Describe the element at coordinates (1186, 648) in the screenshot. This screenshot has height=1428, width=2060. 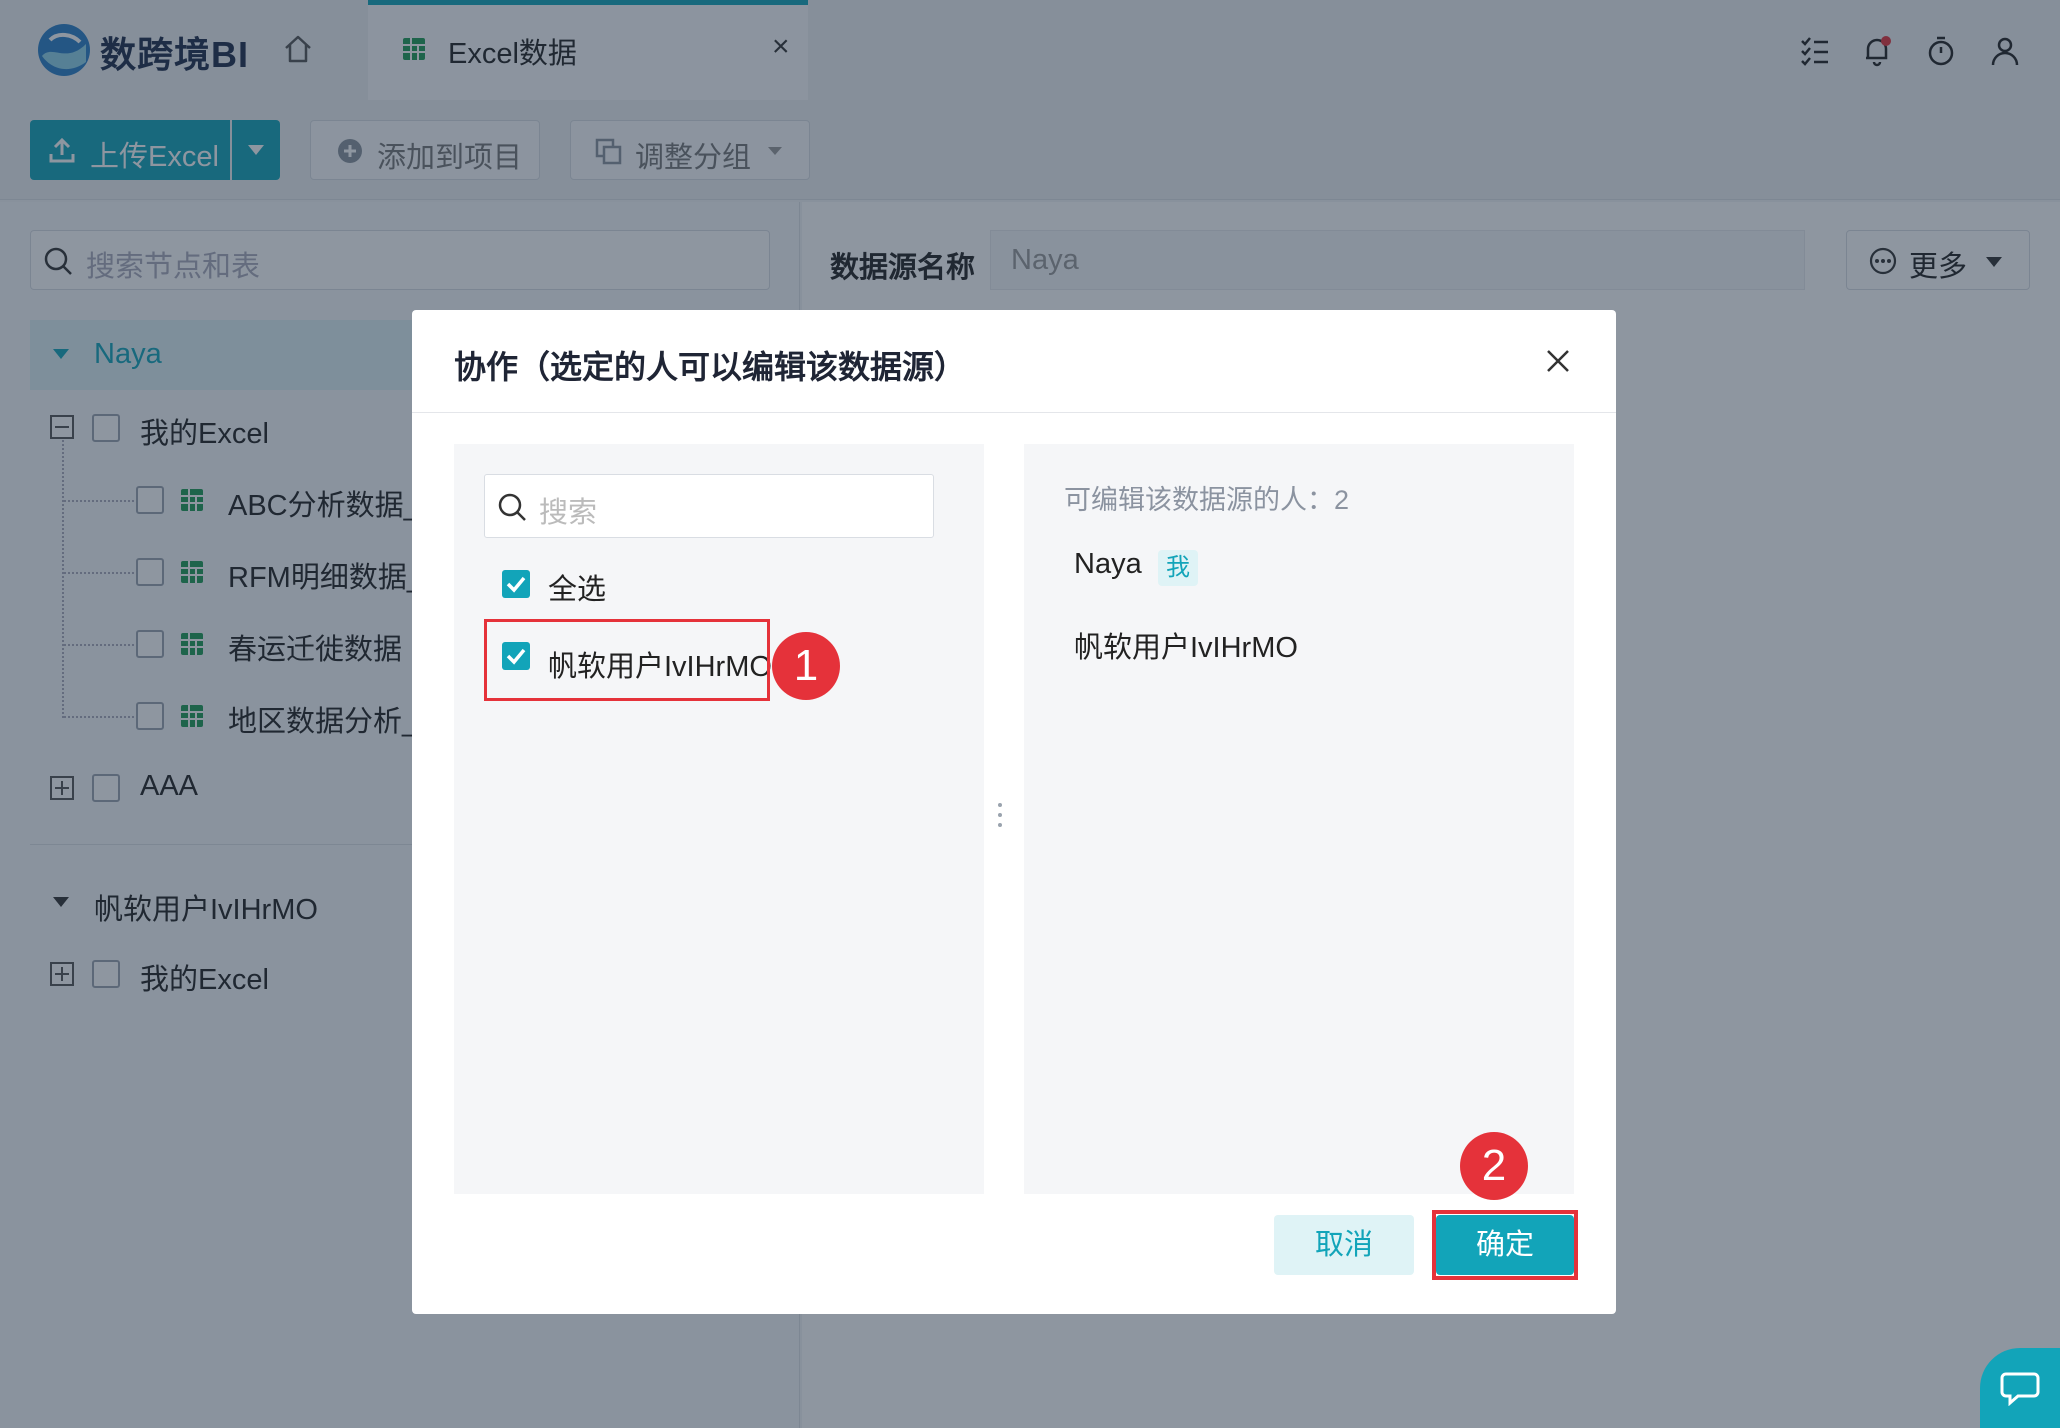
I see `editor-name: 帆软用户IvIHrMO` at that location.